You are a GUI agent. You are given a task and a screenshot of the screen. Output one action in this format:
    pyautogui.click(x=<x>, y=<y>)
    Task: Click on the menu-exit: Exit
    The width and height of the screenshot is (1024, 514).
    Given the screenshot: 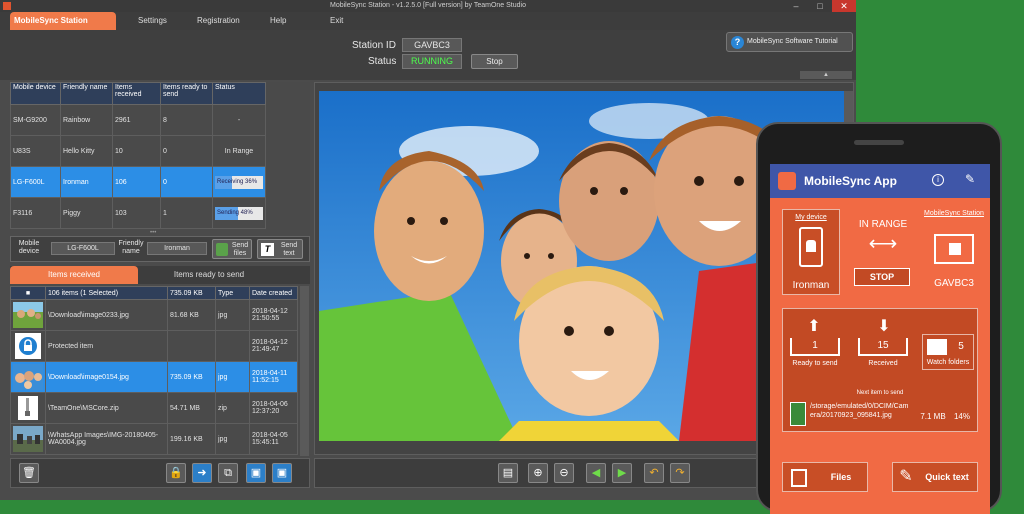 What is the action you would take?
    pyautogui.click(x=336, y=21)
    